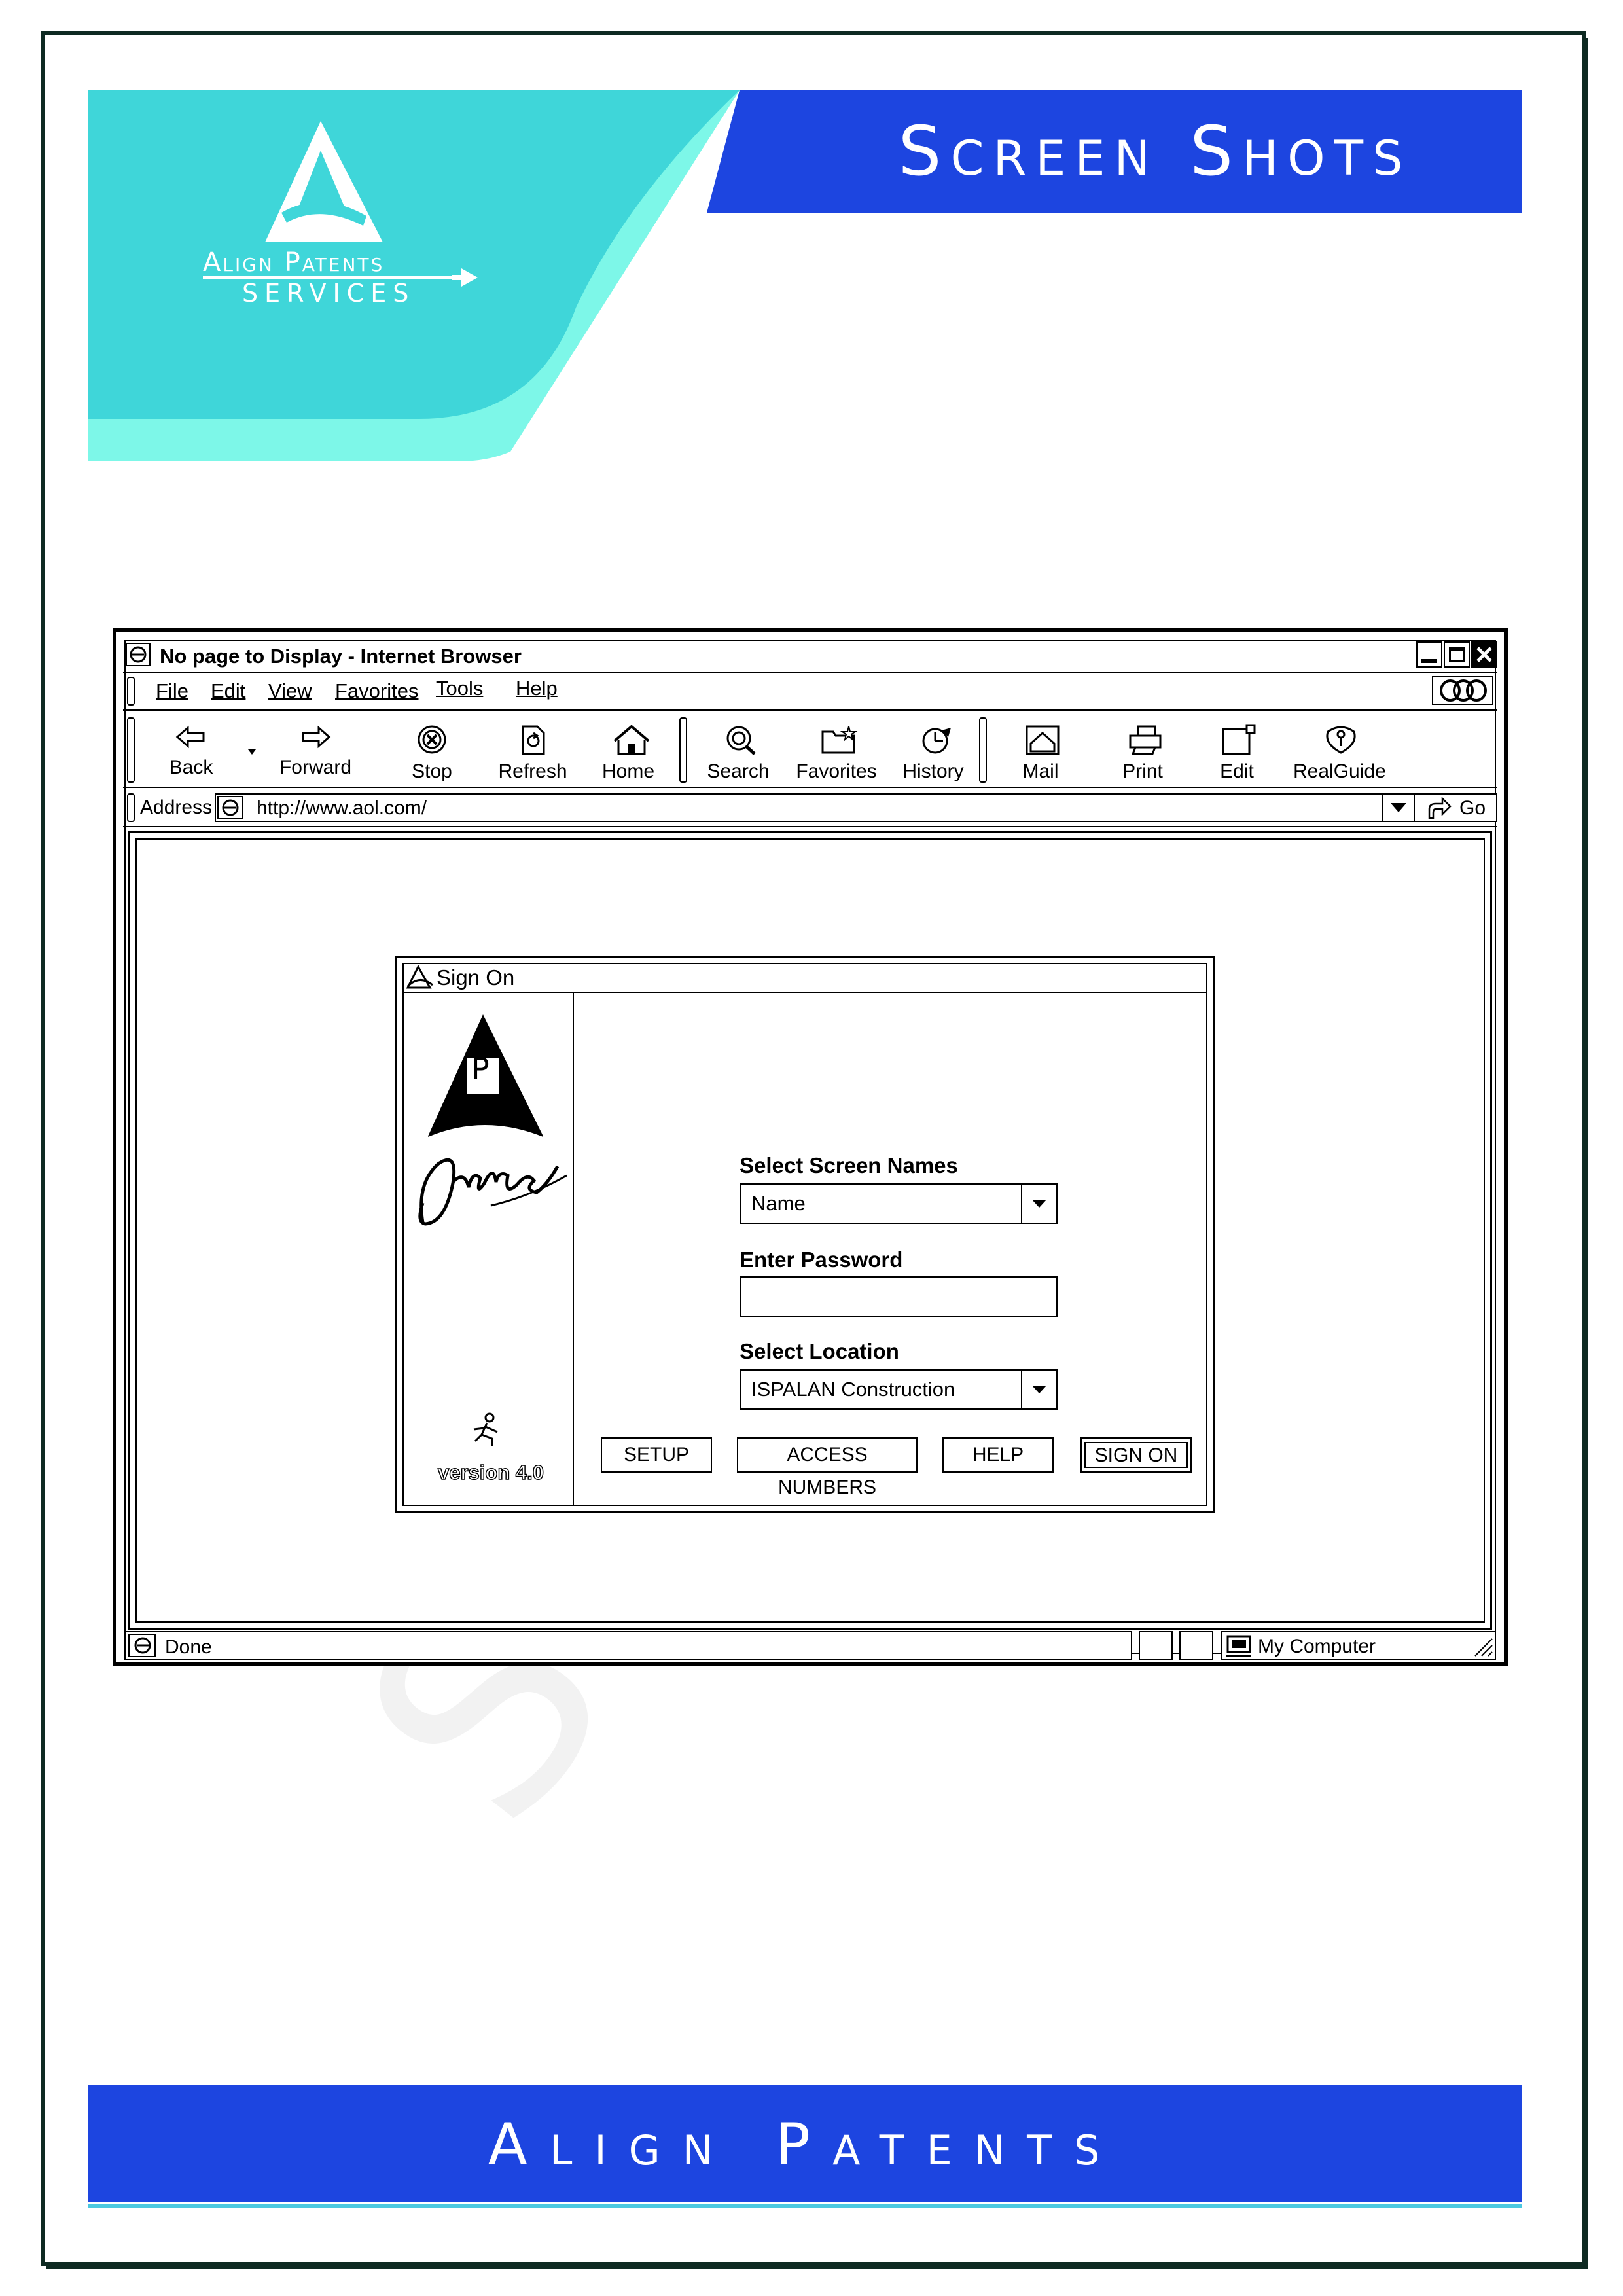 Image resolution: width=1623 pixels, height=2296 pixels. Describe the element at coordinates (738, 772) in the screenshot. I see `search-label: Search` at that location.